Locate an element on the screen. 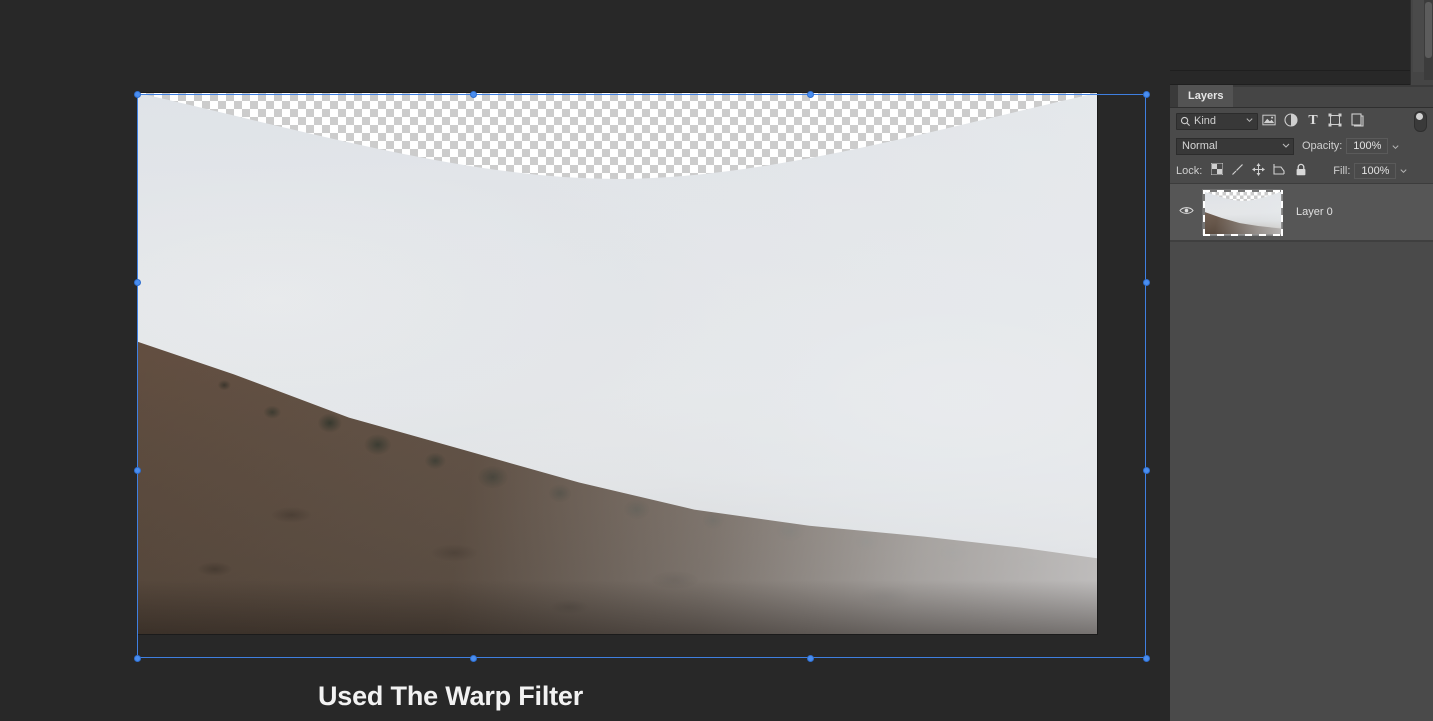 This screenshot has width=1433, height=721. layer-filter-row: Kind T is located at coordinates (1301, 121).